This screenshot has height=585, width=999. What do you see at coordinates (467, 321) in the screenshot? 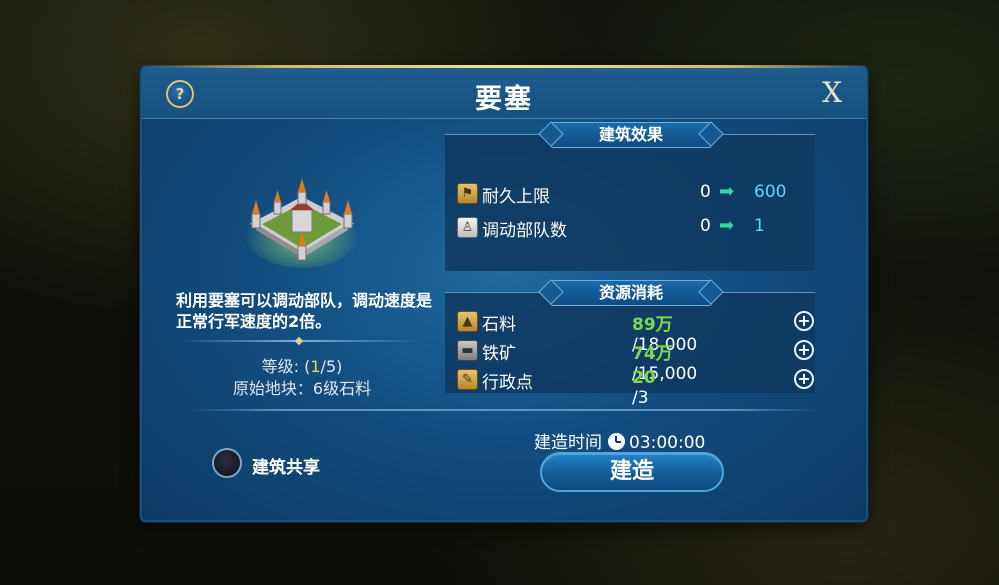
I see `stone-icon: ▲` at bounding box center [467, 321].